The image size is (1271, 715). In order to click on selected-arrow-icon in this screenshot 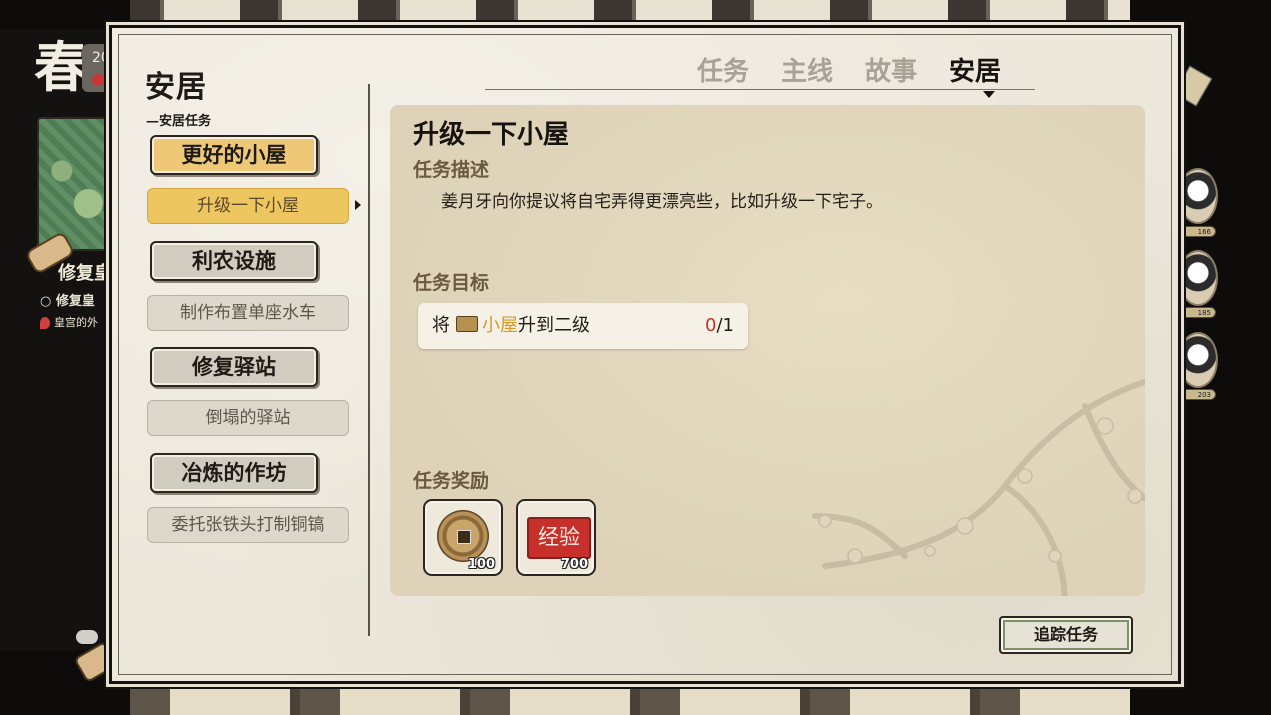, I will do `click(358, 205)`.